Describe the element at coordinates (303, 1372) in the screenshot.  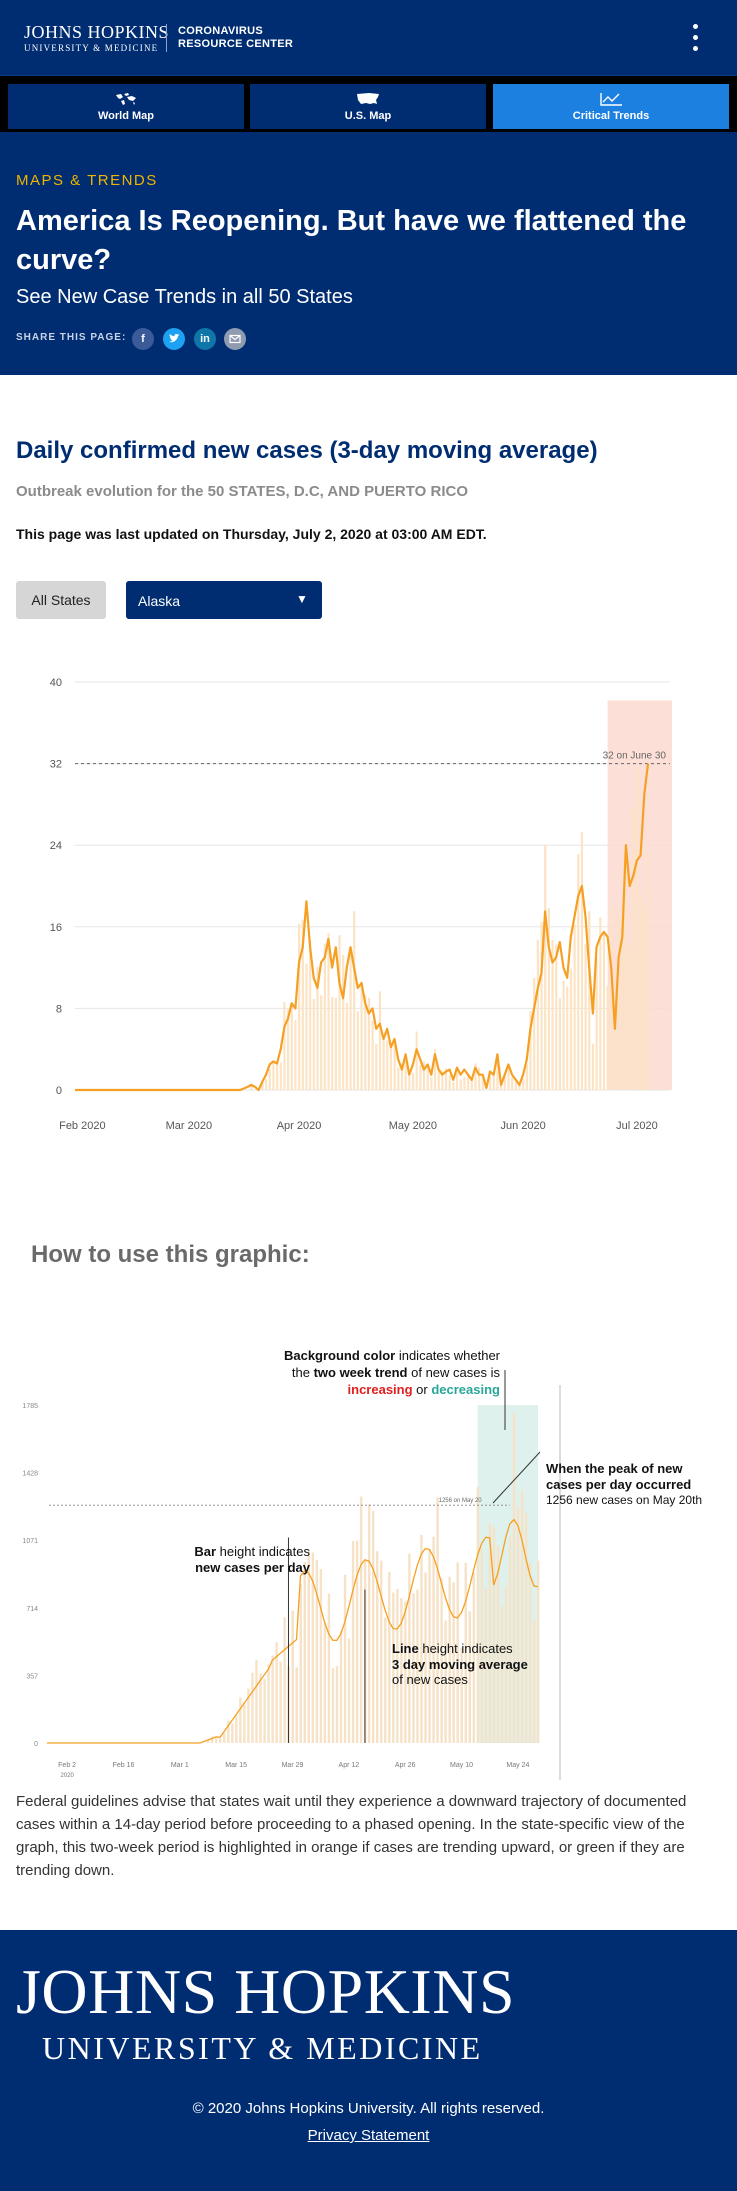
I see `background-annotation-text: the` at that location.